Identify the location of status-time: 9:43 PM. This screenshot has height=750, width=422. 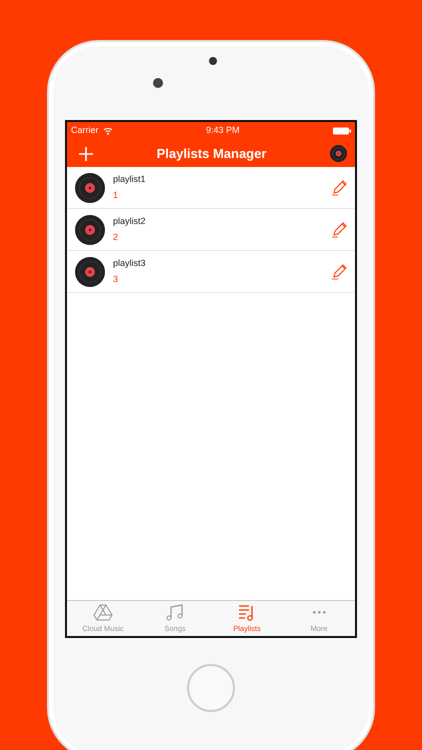
(223, 131).